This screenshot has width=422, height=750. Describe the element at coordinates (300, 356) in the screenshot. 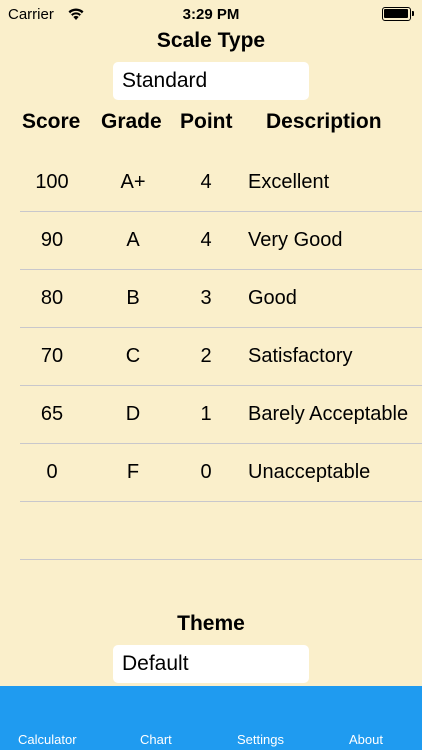

I see `description-cell: Satisfactory` at that location.